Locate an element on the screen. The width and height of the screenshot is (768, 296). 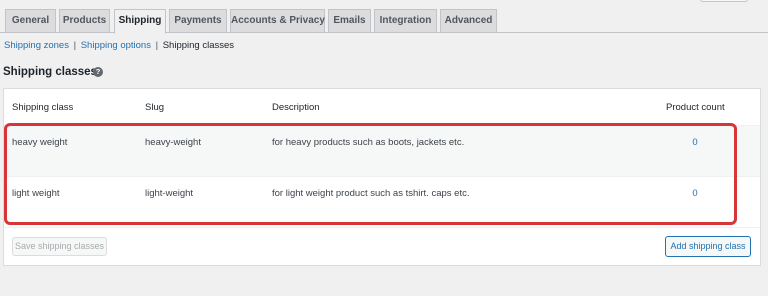
tab-shipping: Shipping is located at coordinates (140, 21).